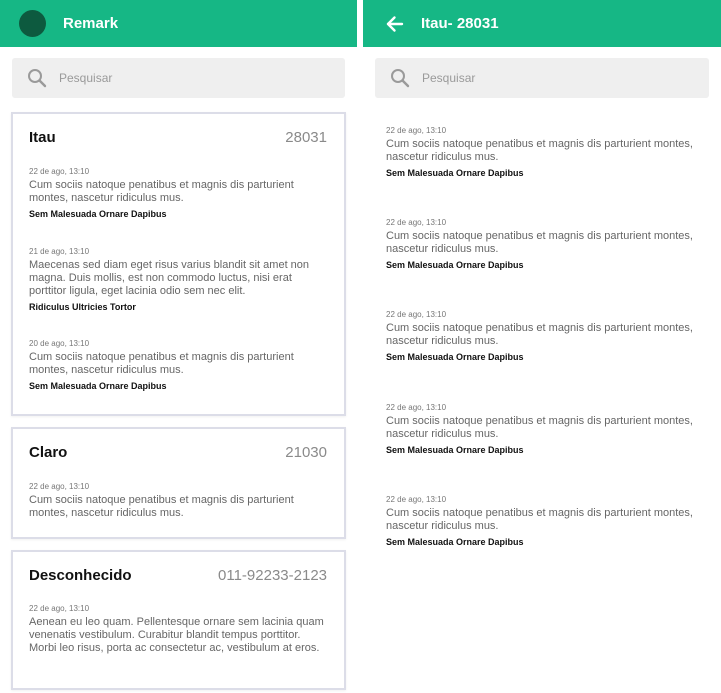  I want to click on contact-name: Claro, so click(48, 452).